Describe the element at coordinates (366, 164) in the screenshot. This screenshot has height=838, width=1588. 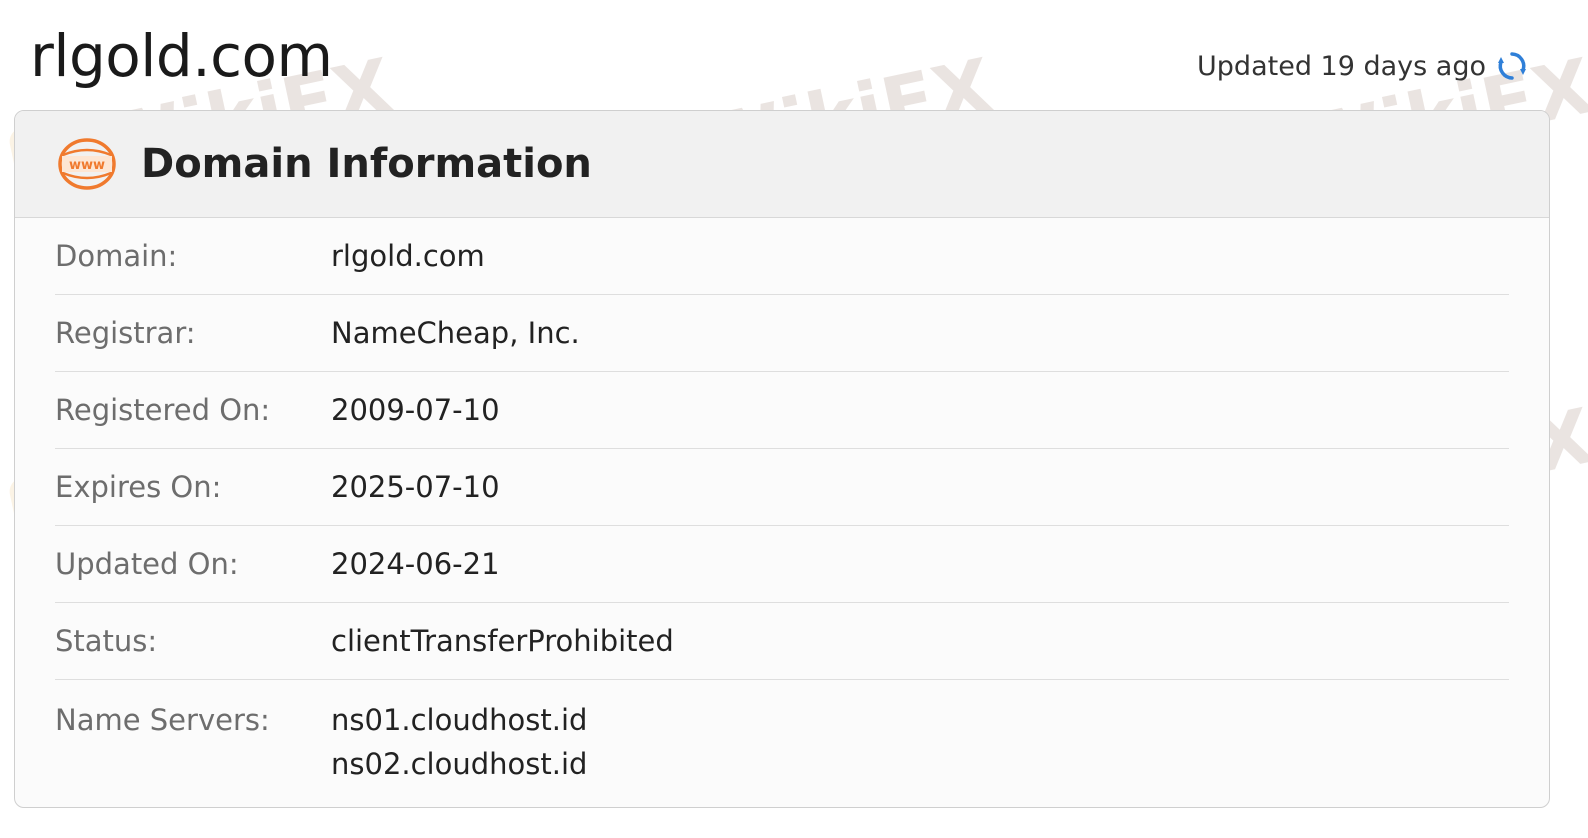
I see `card-title: Domain Information` at that location.